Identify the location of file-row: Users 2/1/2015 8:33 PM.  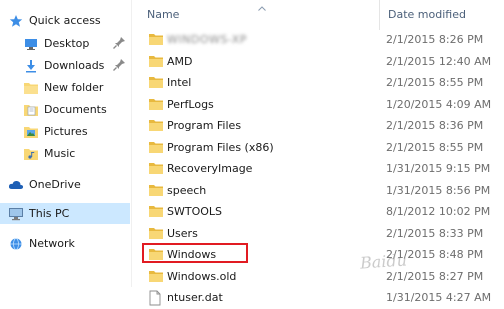
(318, 234).